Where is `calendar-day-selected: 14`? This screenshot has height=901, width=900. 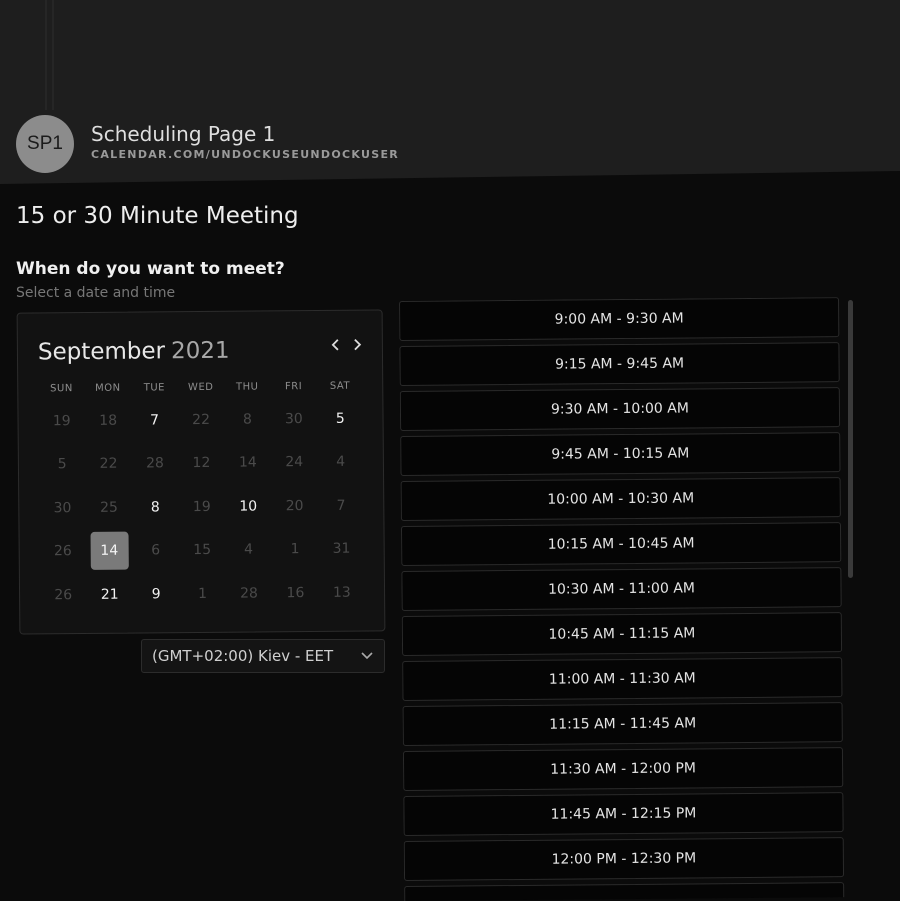
calendar-day-selected: 14 is located at coordinates (109, 551).